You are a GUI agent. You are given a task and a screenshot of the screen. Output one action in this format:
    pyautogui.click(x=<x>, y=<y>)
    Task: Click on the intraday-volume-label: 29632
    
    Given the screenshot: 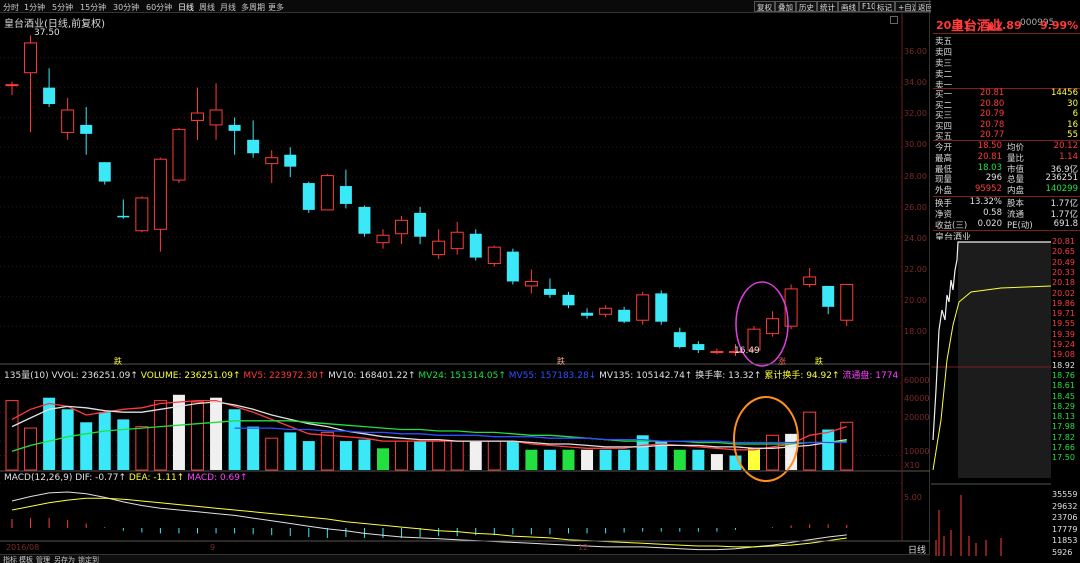 What is the action you would take?
    pyautogui.click(x=1065, y=506)
    